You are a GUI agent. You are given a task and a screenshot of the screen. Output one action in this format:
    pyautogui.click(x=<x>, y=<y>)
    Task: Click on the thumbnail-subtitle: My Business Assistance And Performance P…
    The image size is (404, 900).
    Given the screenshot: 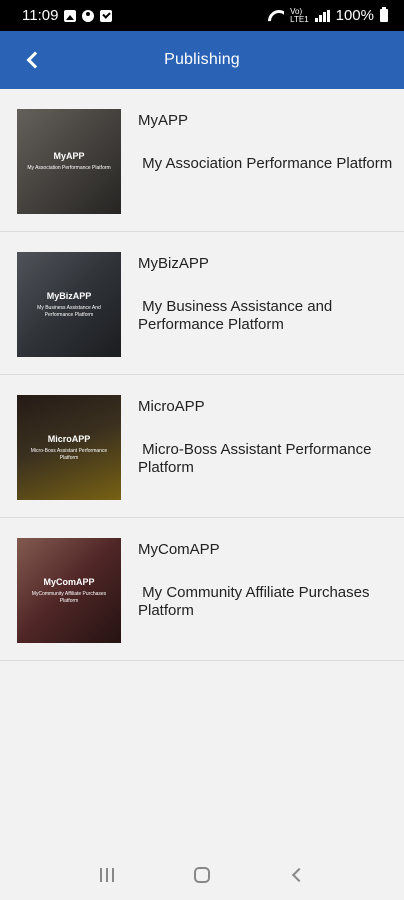 What is the action you would take?
    pyautogui.click(x=69, y=311)
    